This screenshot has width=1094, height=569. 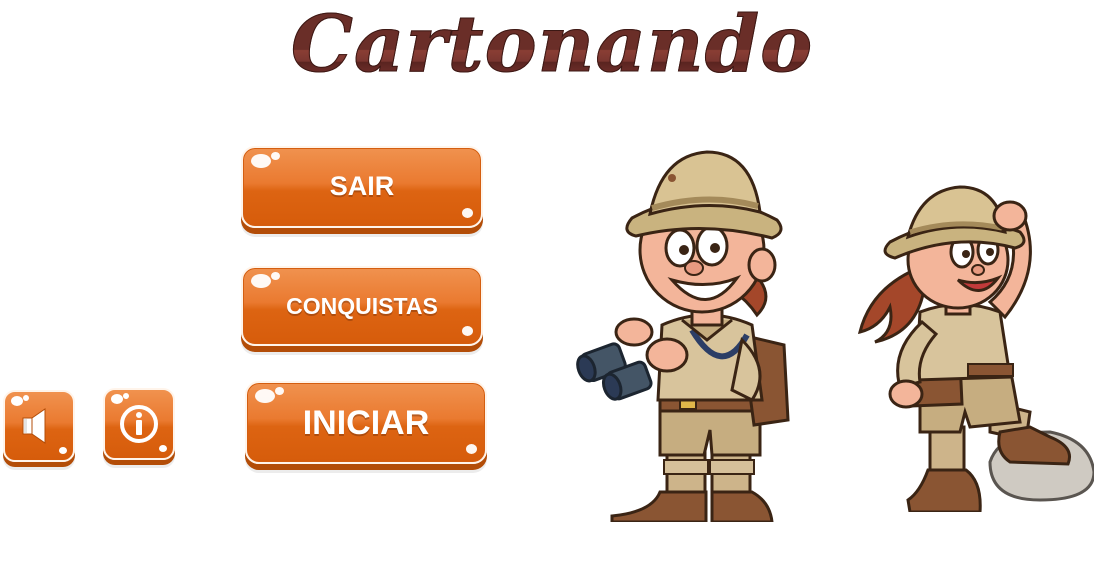 What do you see at coordinates (34, 426) in the screenshot?
I see `speaker-icon` at bounding box center [34, 426].